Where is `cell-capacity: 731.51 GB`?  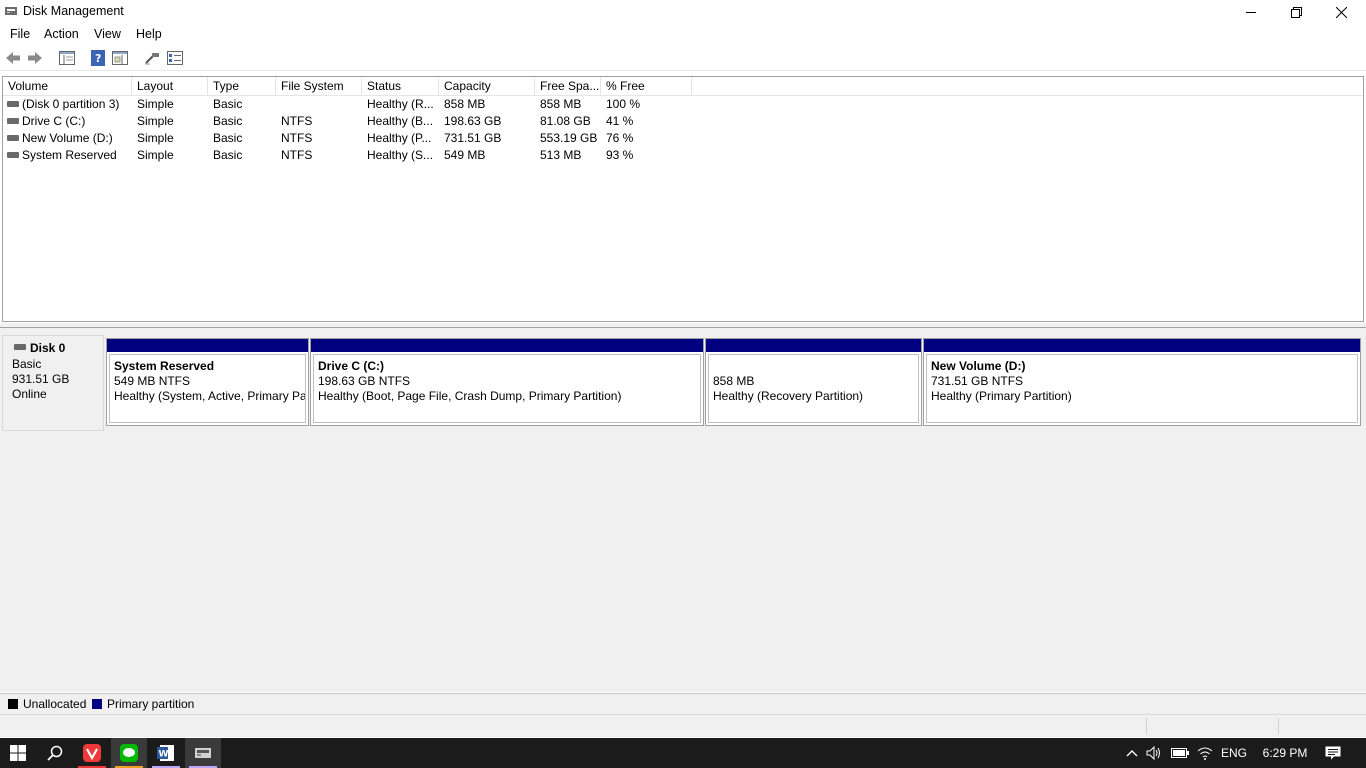
cell-capacity: 731.51 GB is located at coordinates (473, 138).